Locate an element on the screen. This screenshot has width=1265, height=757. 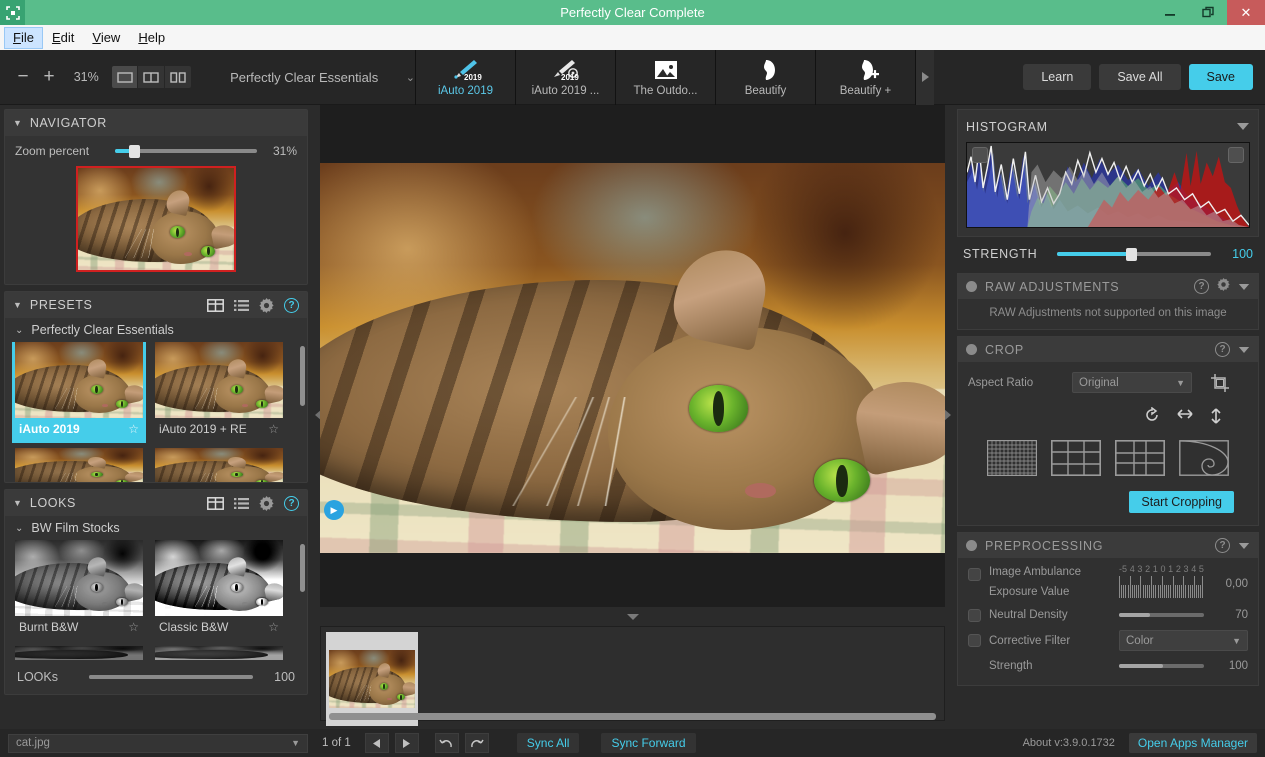
save-all-button: Save All is located at coordinates (1140, 77).